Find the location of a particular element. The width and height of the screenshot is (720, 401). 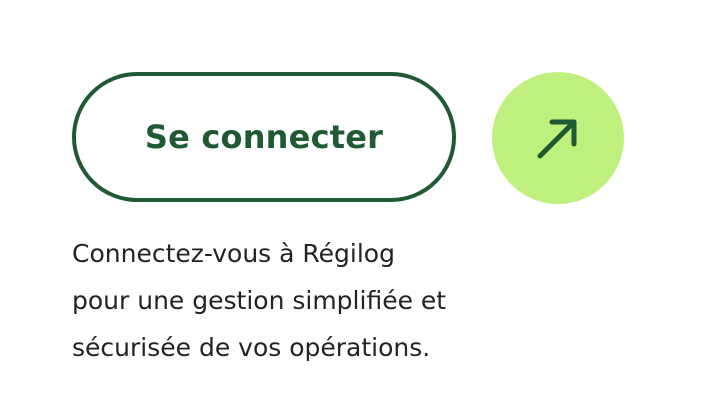

arrow-up-right-icon is located at coordinates (558, 138).